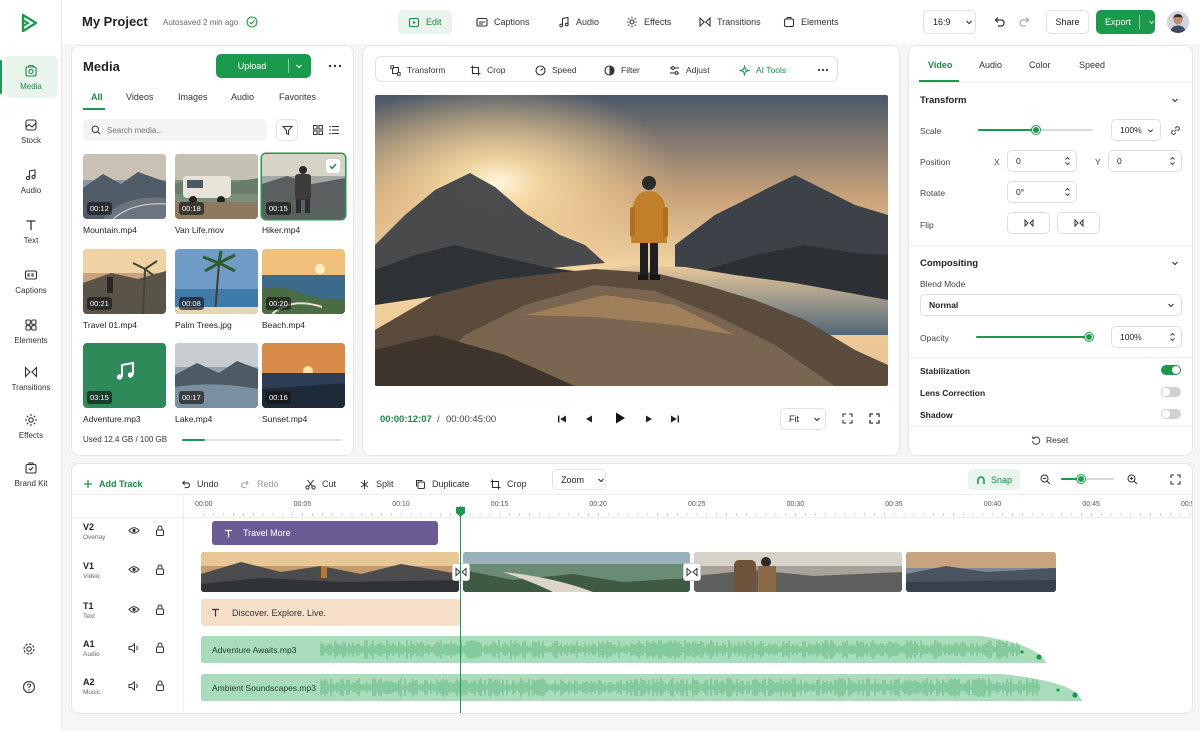 The width and height of the screenshot is (1200, 731). I want to click on media-search, so click(175, 130).